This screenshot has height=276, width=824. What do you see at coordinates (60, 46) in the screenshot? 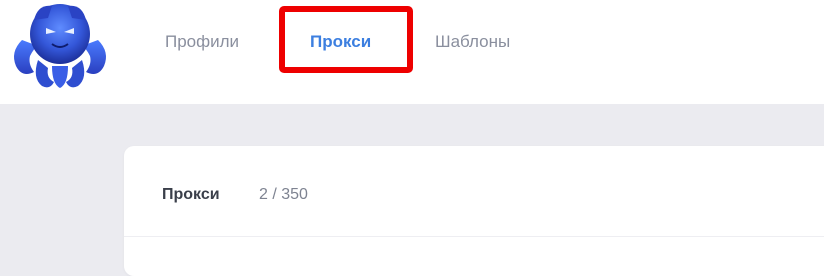
I see `octopus-logo-icon` at bounding box center [60, 46].